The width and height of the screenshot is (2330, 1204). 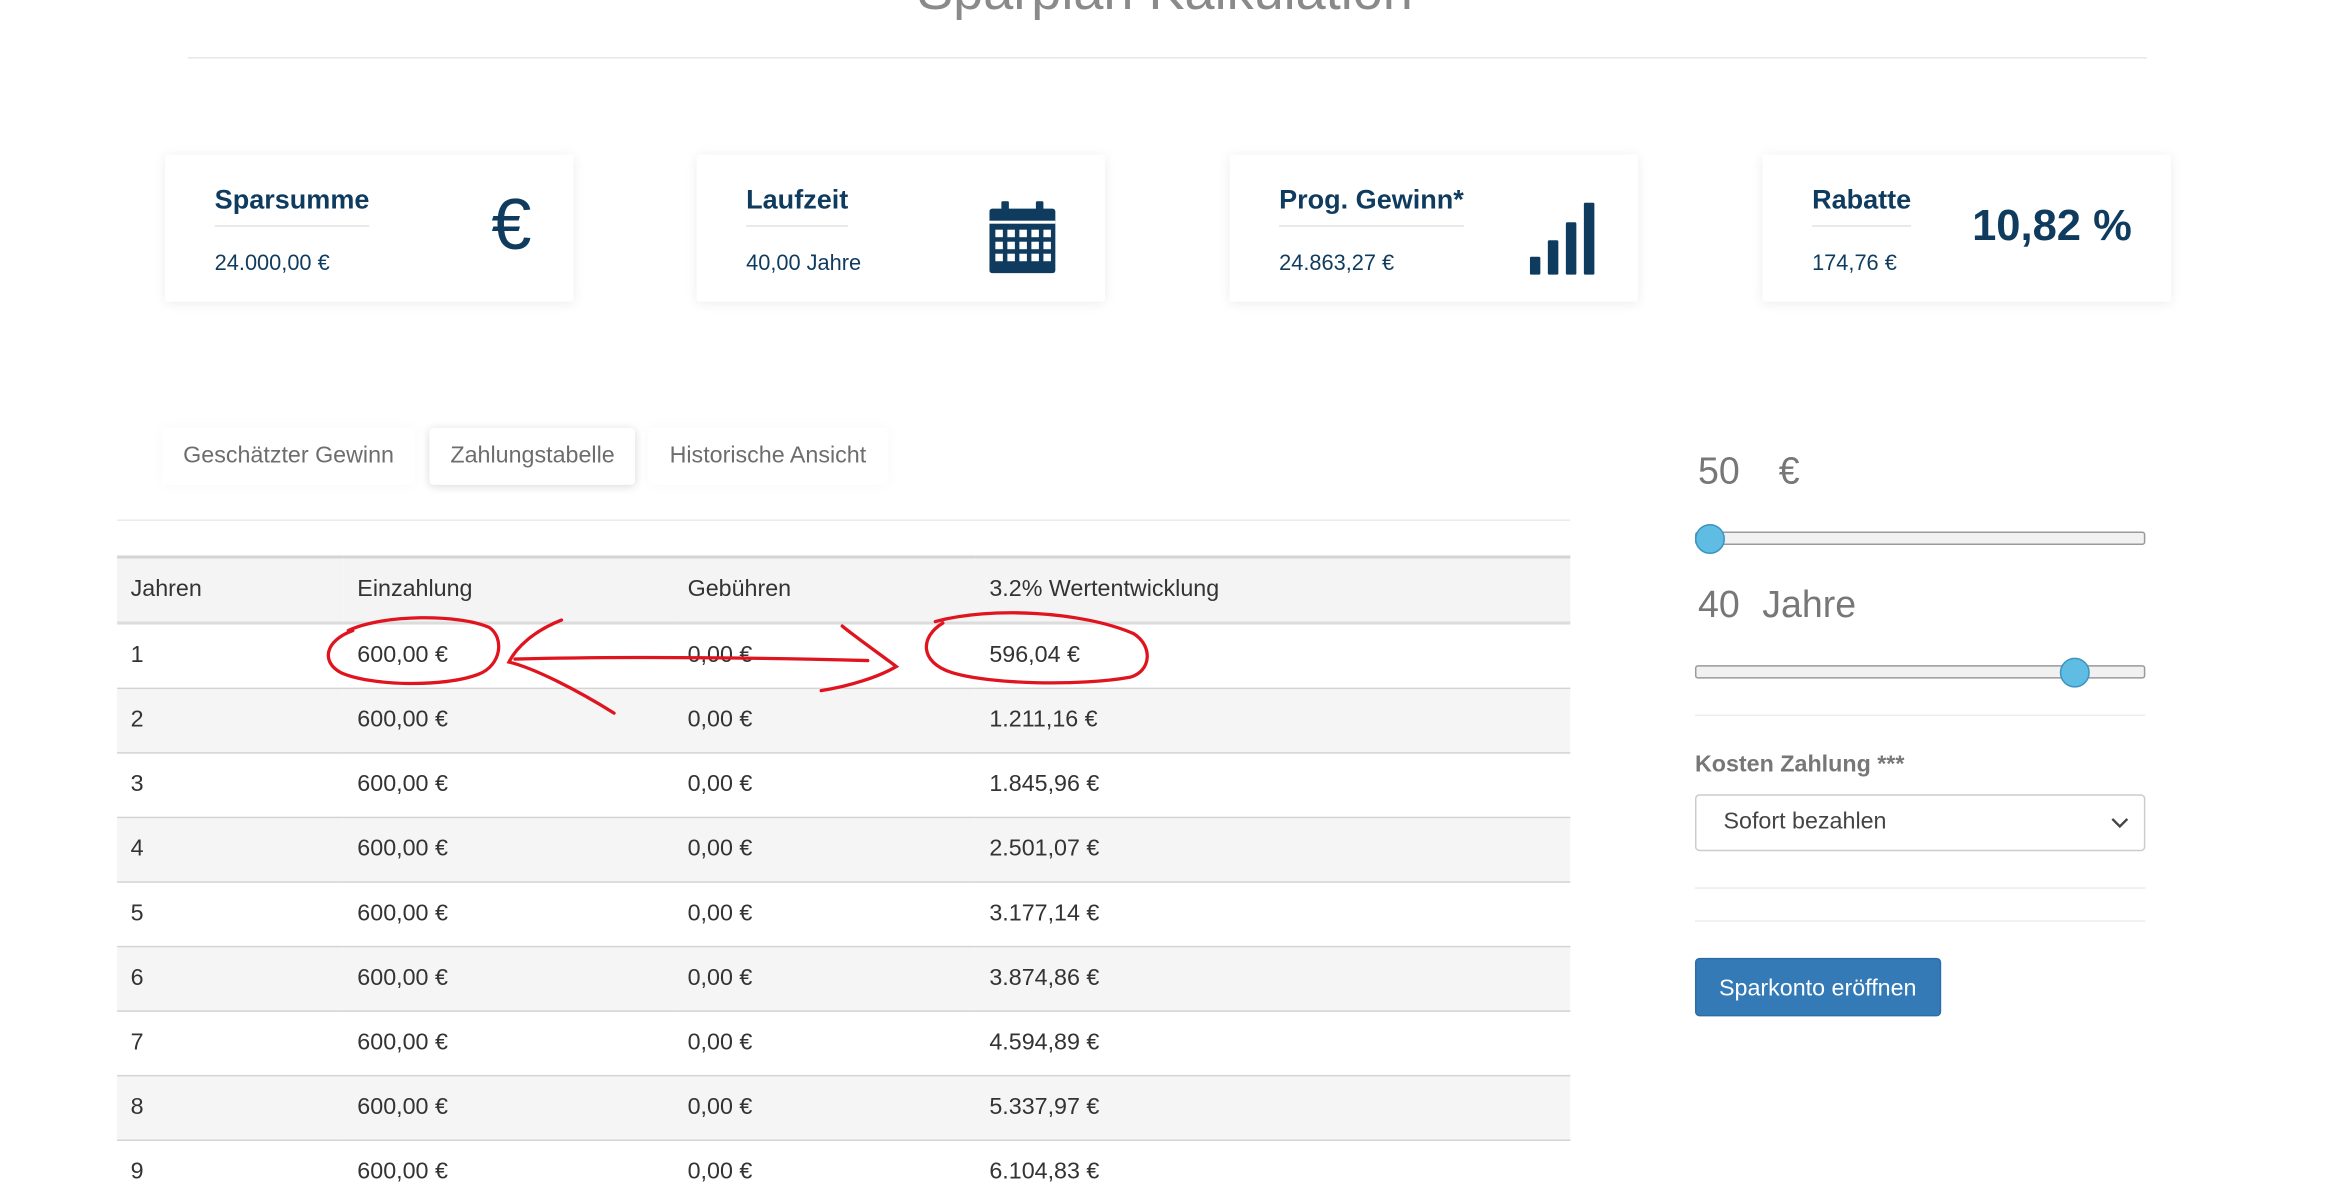 What do you see at coordinates (511, 226) in the screenshot?
I see `euro-icon: €` at bounding box center [511, 226].